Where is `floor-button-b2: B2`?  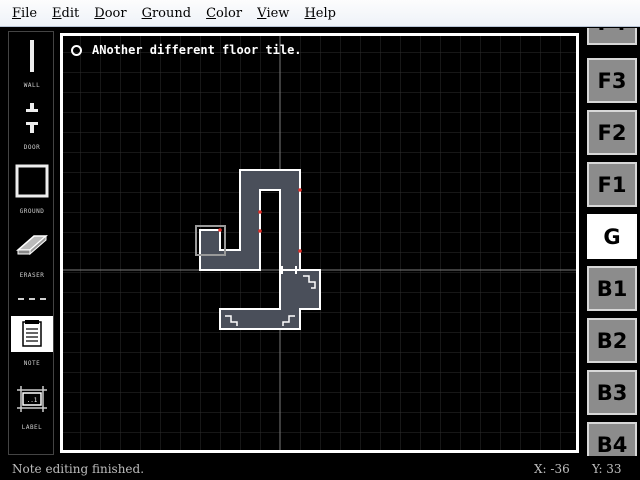
floor-button-b2: B2 is located at coordinates (612, 340).